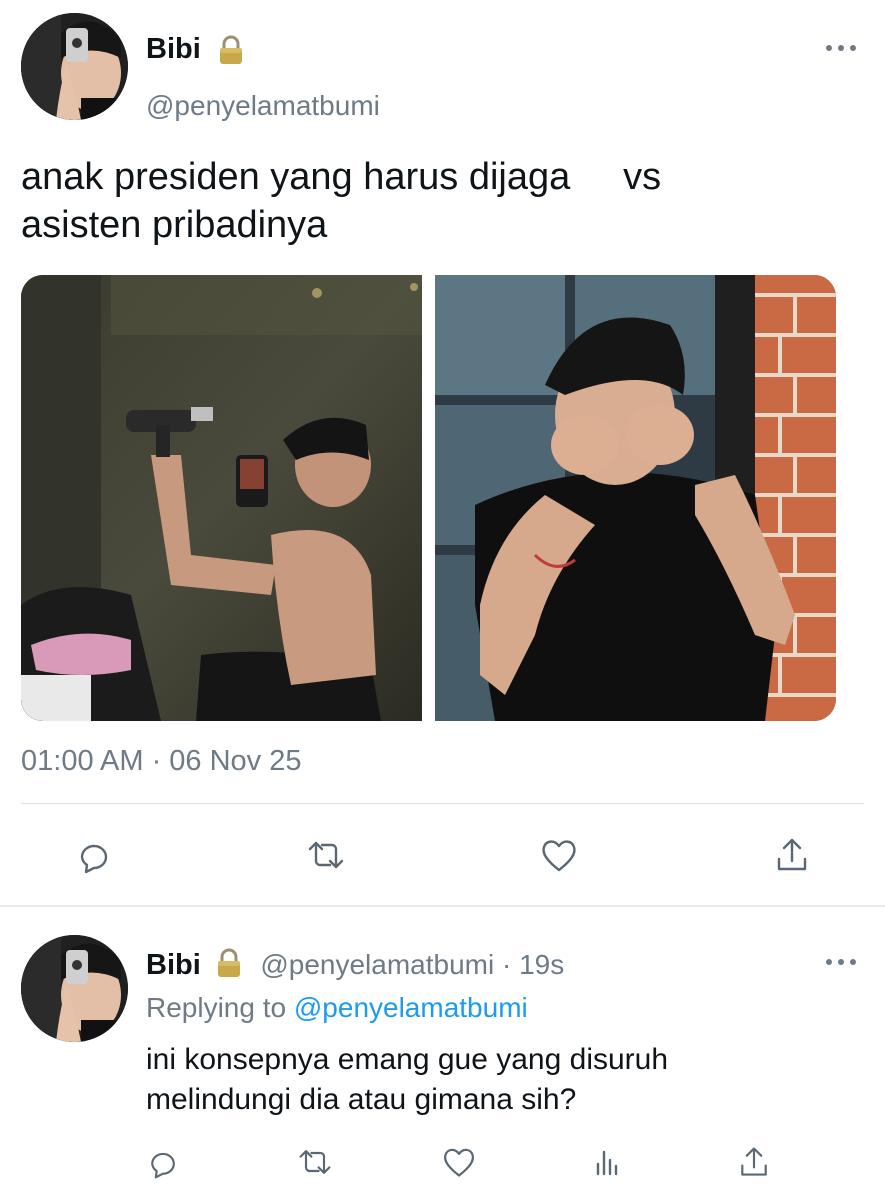 This screenshot has width=885, height=1200. I want to click on replying-to: Replying to @penyelamatbumi, so click(337, 1008).